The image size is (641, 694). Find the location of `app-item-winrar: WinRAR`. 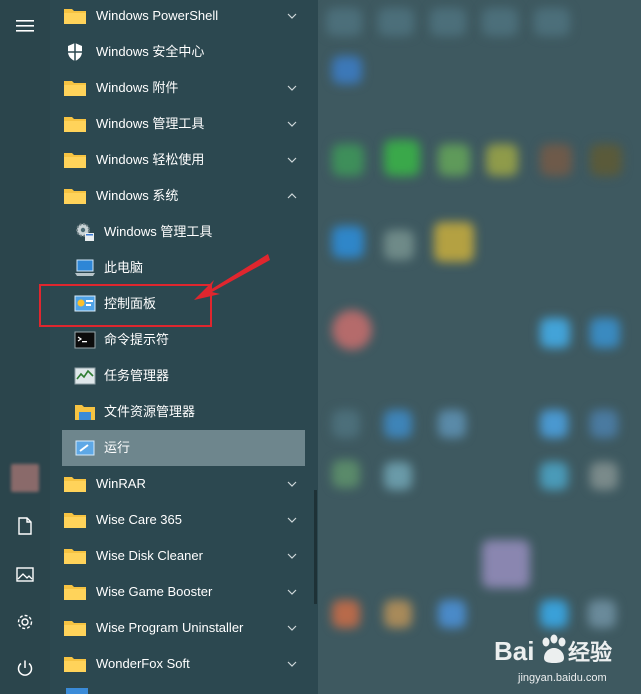

app-item-winrar: WinRAR is located at coordinates (181, 484).